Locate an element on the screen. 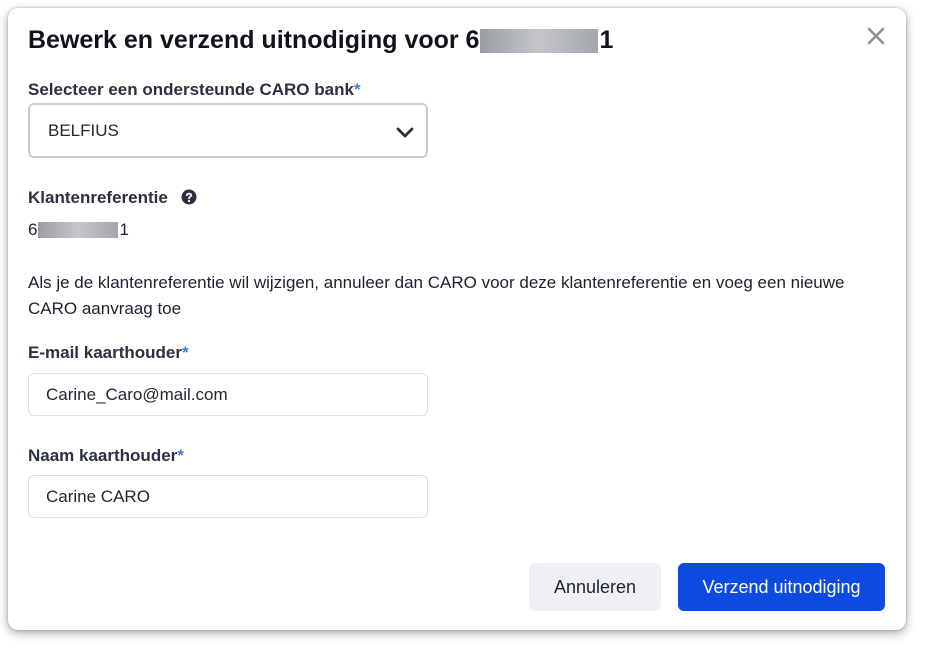 This screenshot has width=930, height=653. reference-value-suffix: 1 is located at coordinates (124, 229).